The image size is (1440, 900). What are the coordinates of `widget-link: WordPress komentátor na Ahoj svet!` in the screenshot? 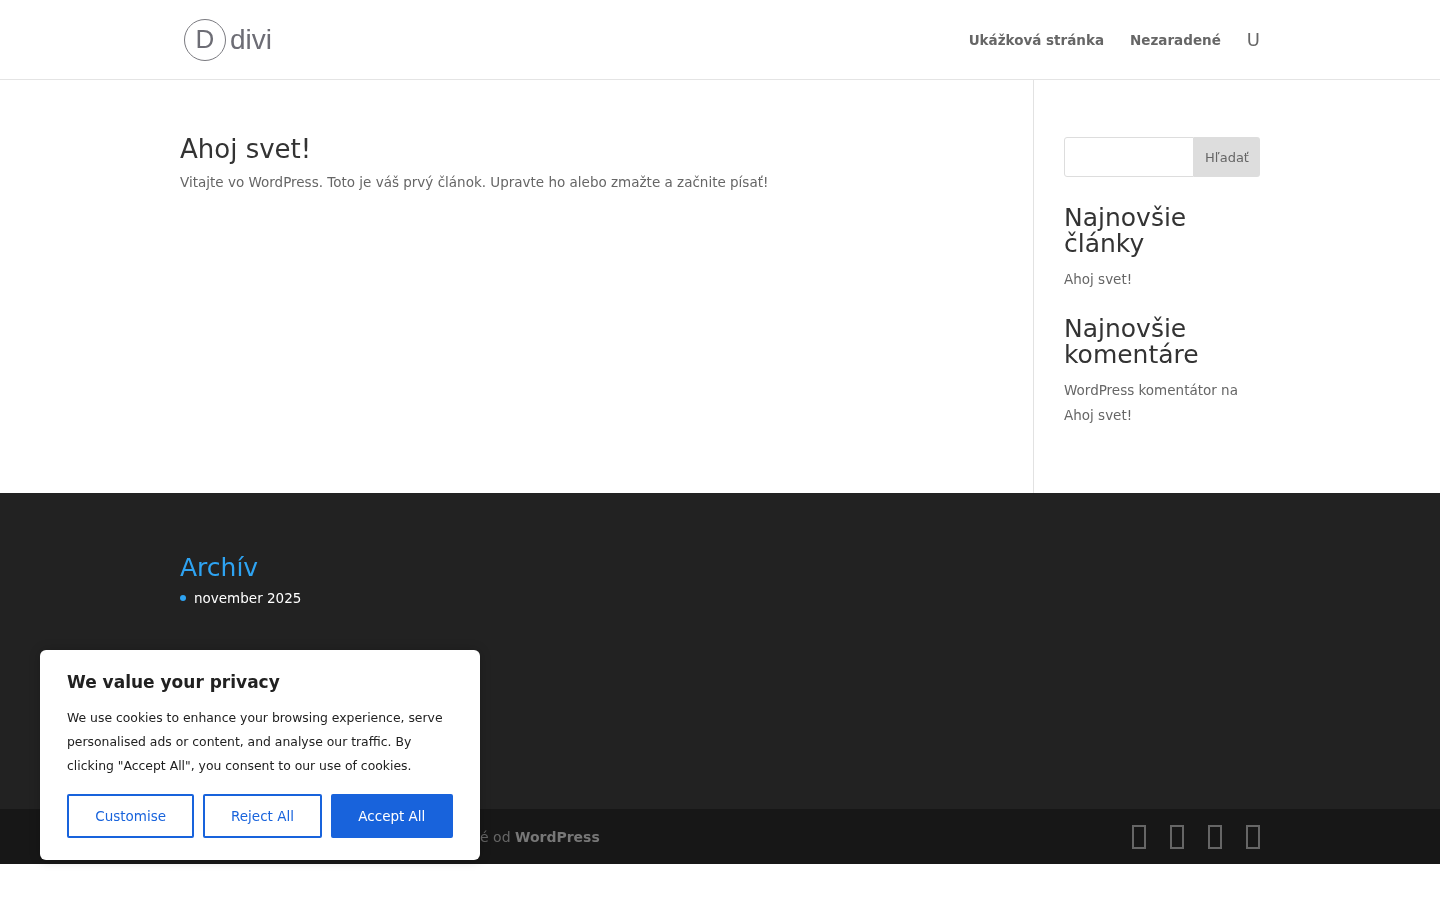 It's located at (1162, 403).